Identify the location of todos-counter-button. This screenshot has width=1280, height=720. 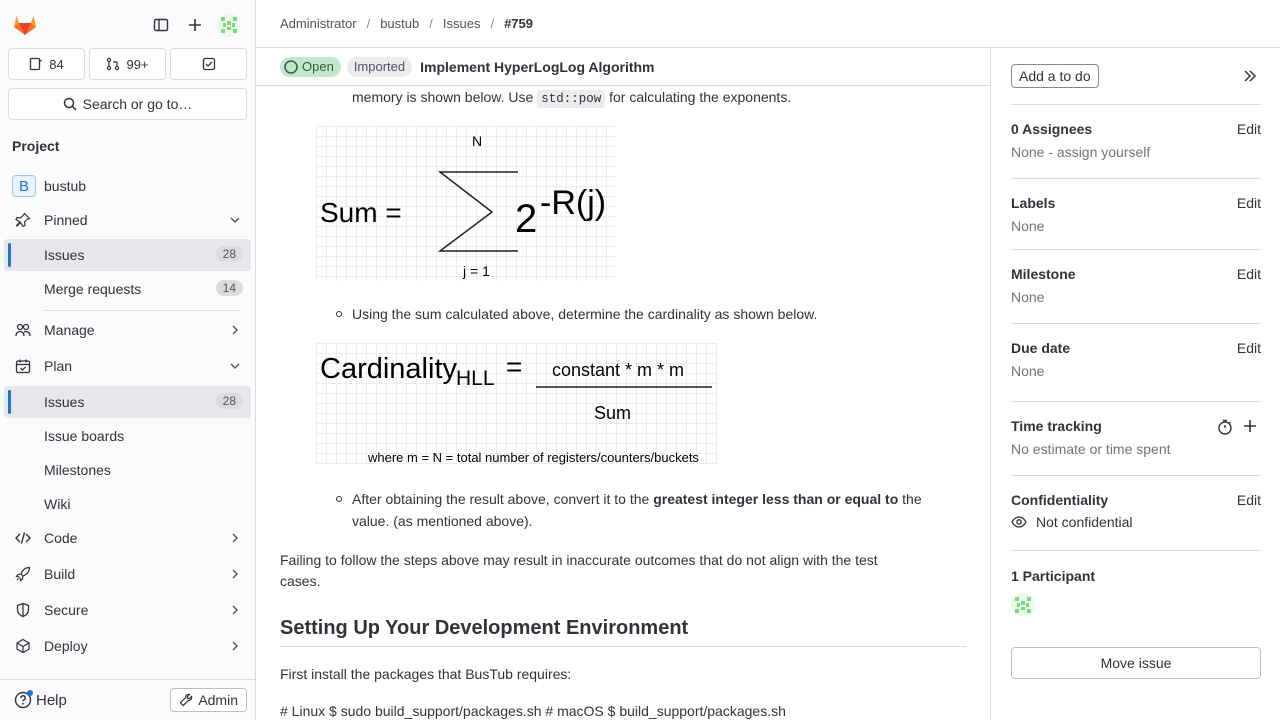
(208, 64).